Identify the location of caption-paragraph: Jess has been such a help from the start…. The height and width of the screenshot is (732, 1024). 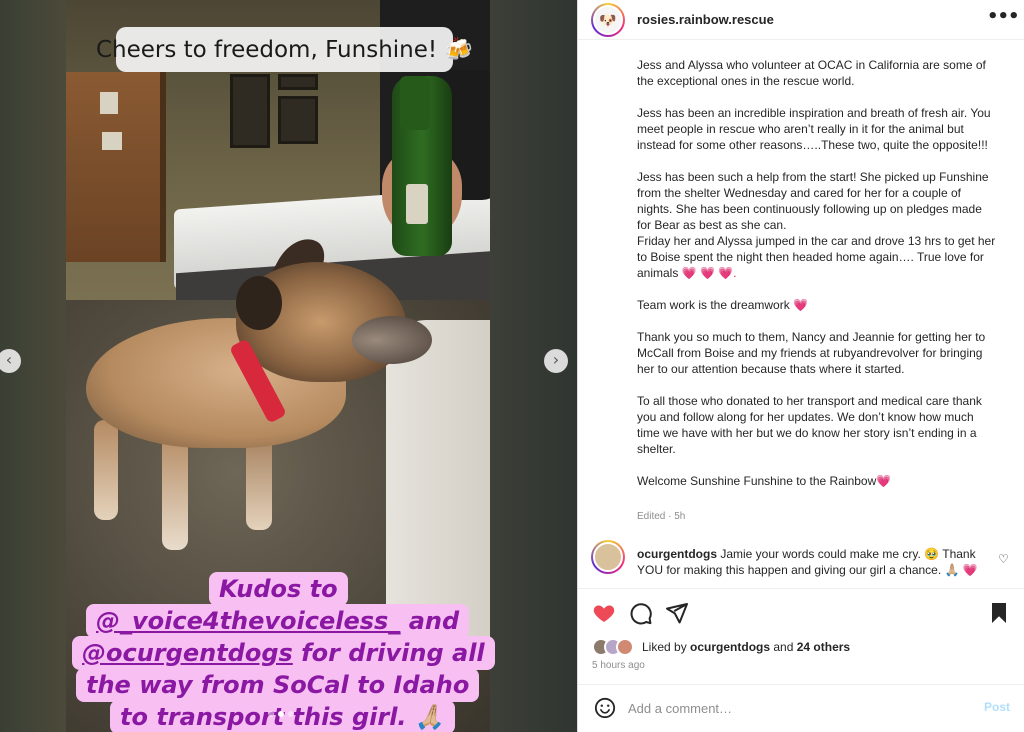
(816, 225).